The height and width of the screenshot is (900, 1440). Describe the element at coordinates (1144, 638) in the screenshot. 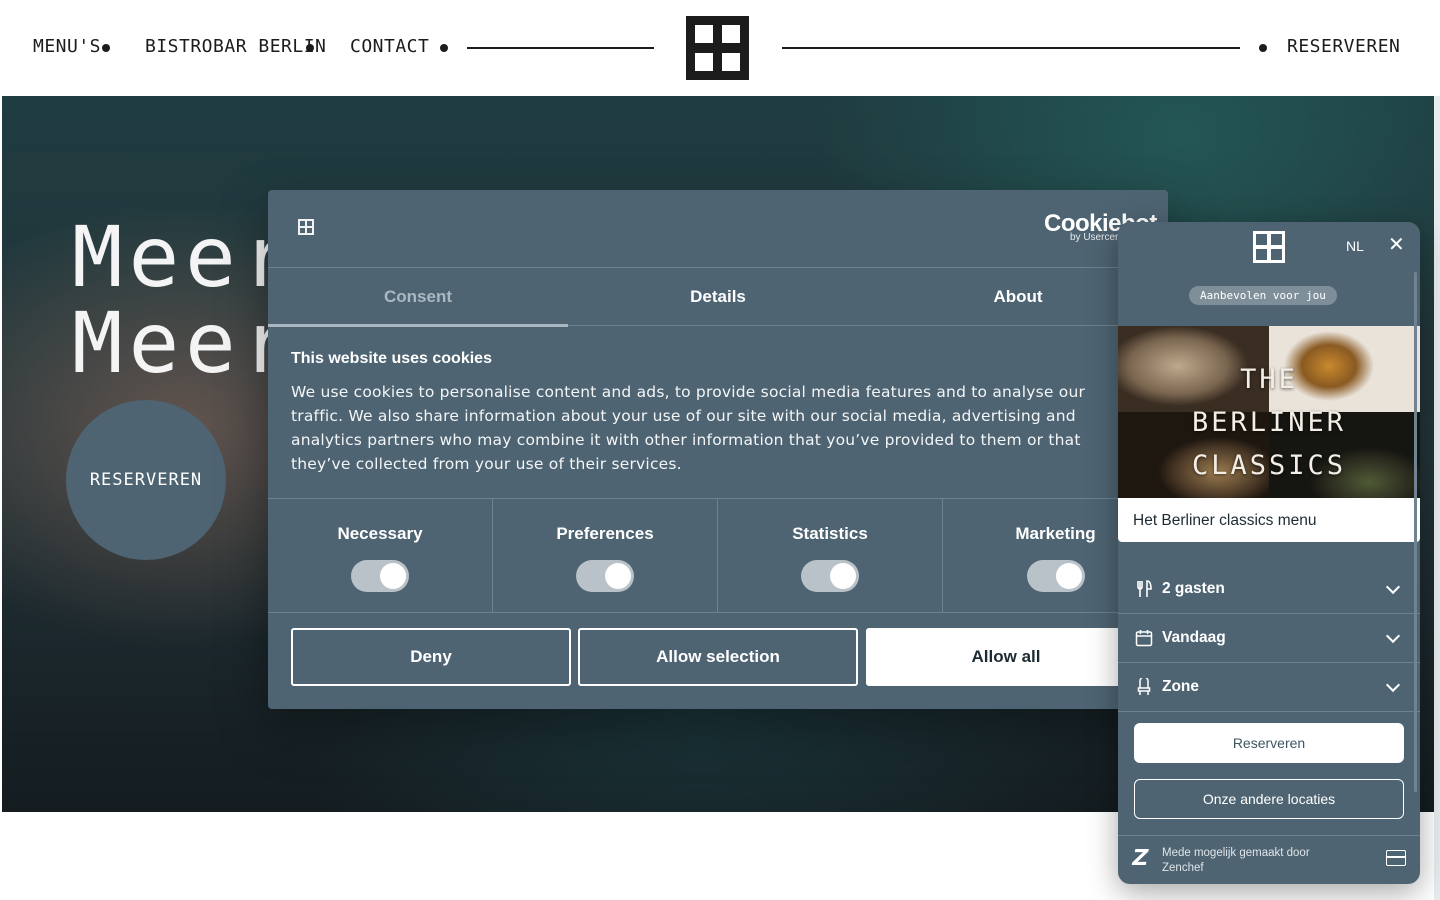

I see `calendar-icon` at that location.